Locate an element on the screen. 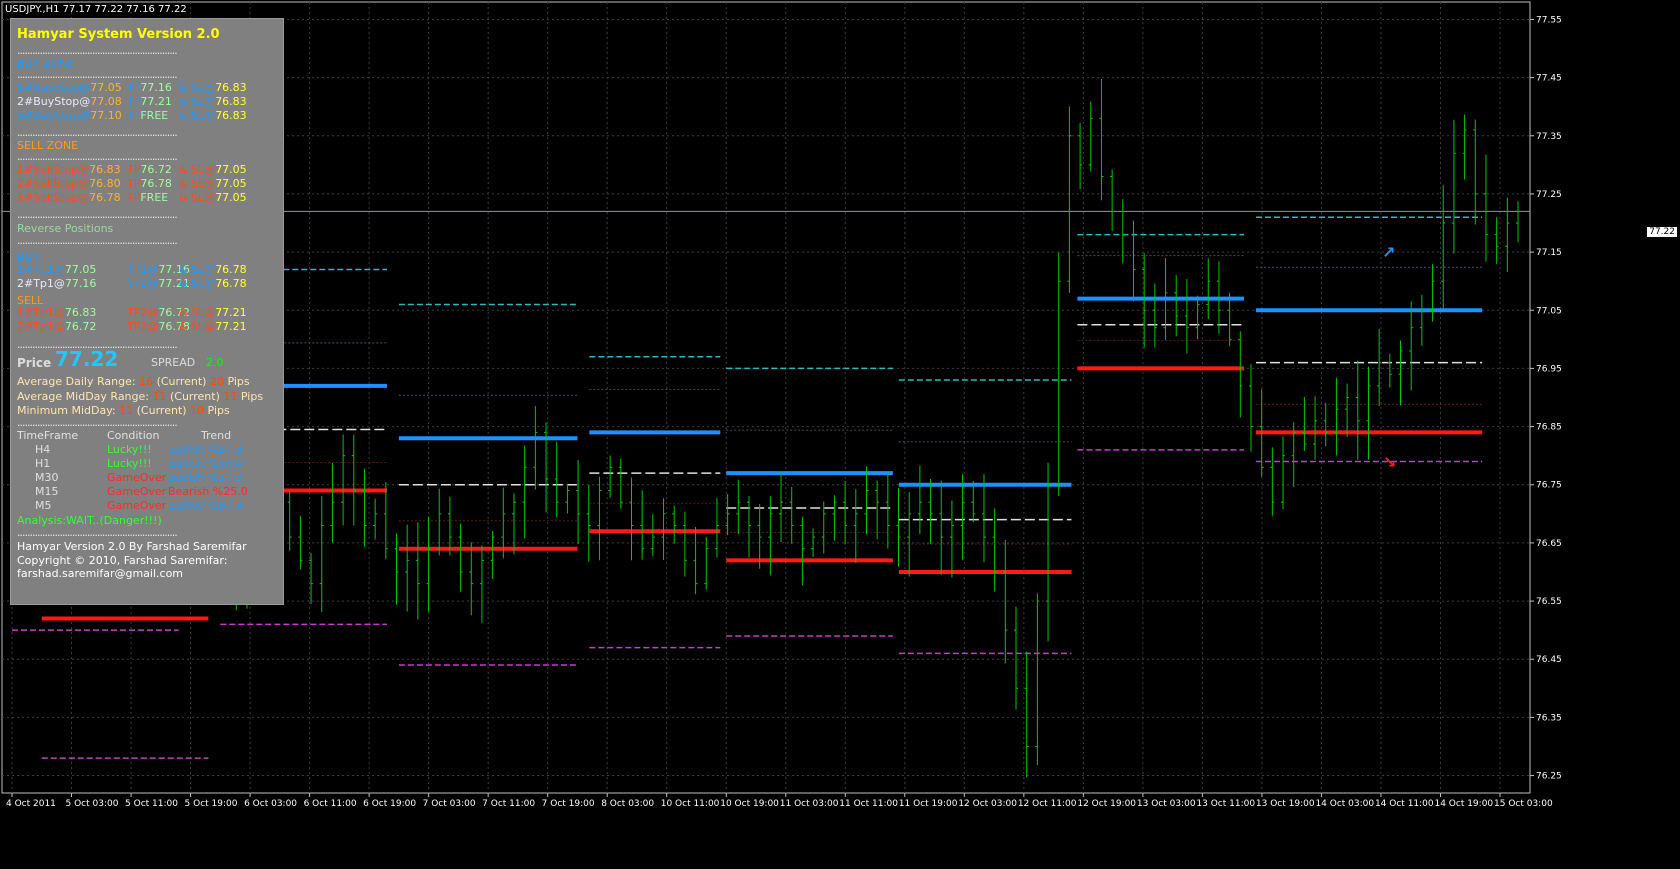  y-tick-label: 77.55 is located at coordinates (1549, 20).